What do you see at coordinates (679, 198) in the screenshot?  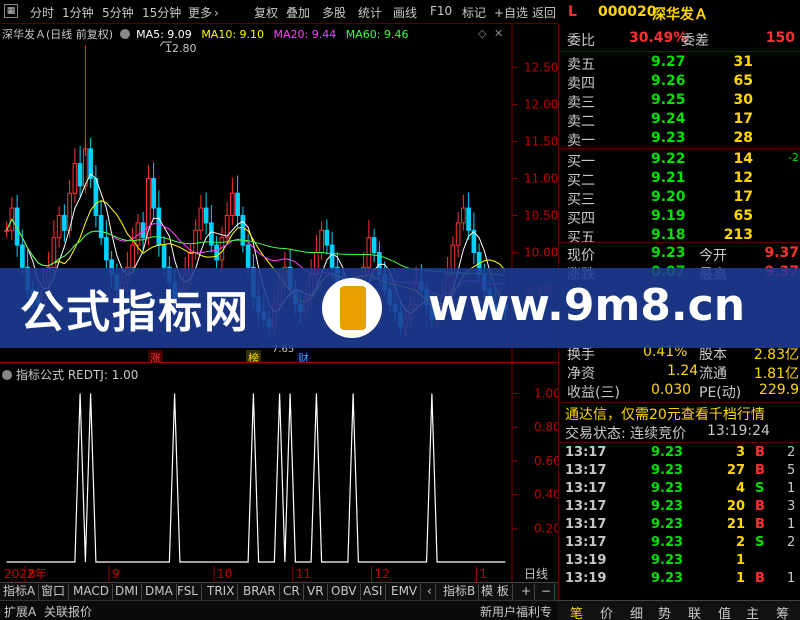 I see `bid-row: 买三 9.20 17` at bounding box center [679, 198].